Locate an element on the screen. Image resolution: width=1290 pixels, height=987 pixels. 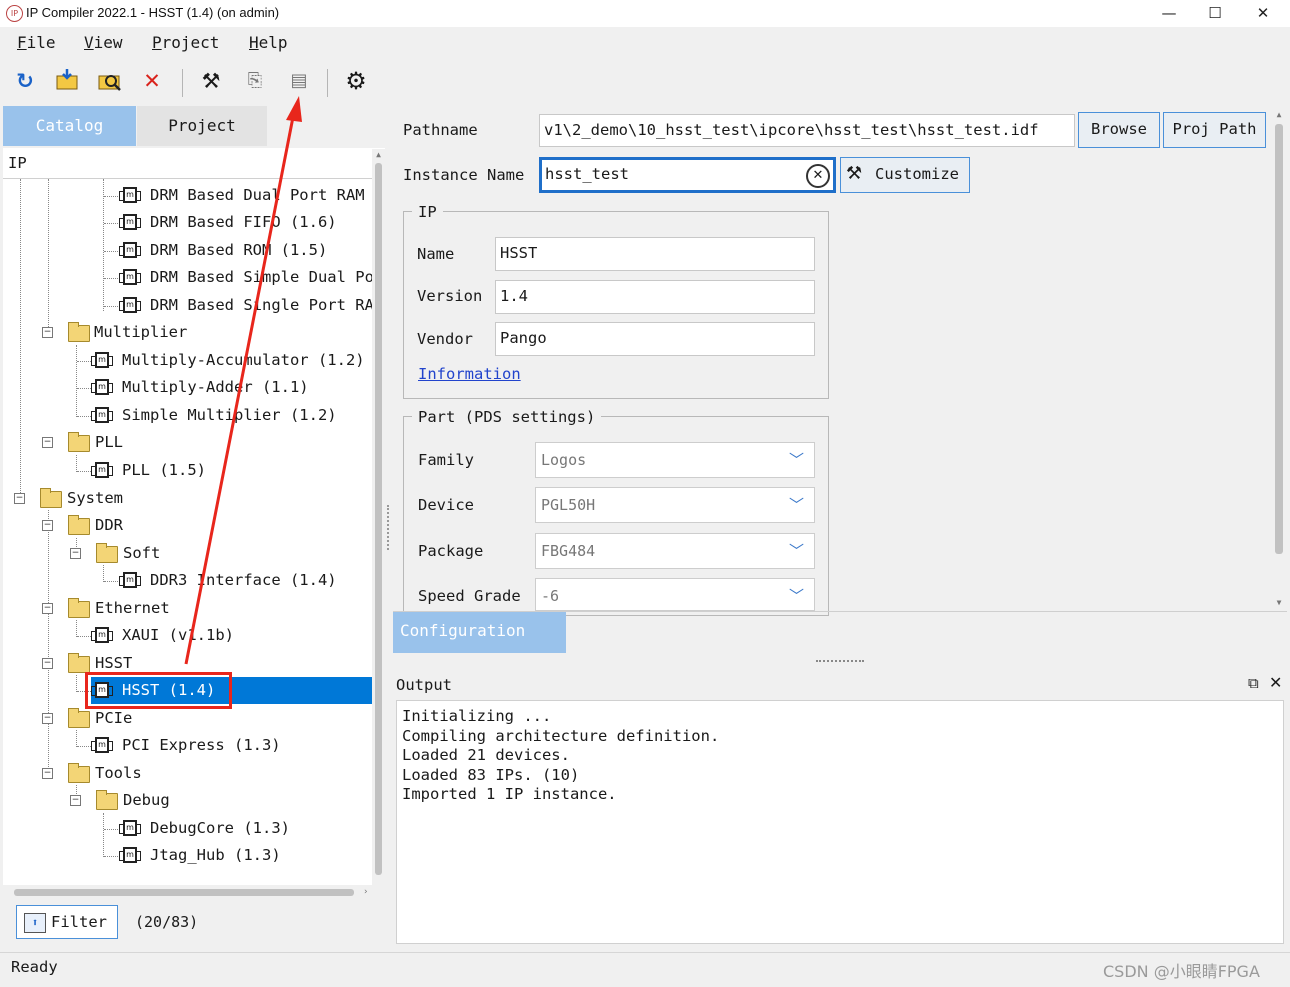
annotation-arrow is located at coordinates (243, 380).